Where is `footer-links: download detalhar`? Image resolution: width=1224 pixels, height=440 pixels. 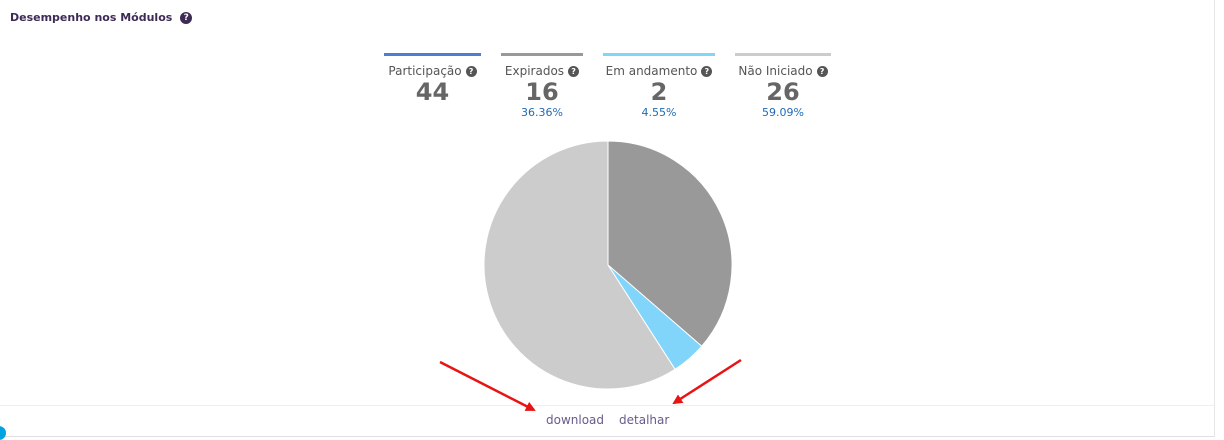 footer-links: download detalhar is located at coordinates (607, 420).